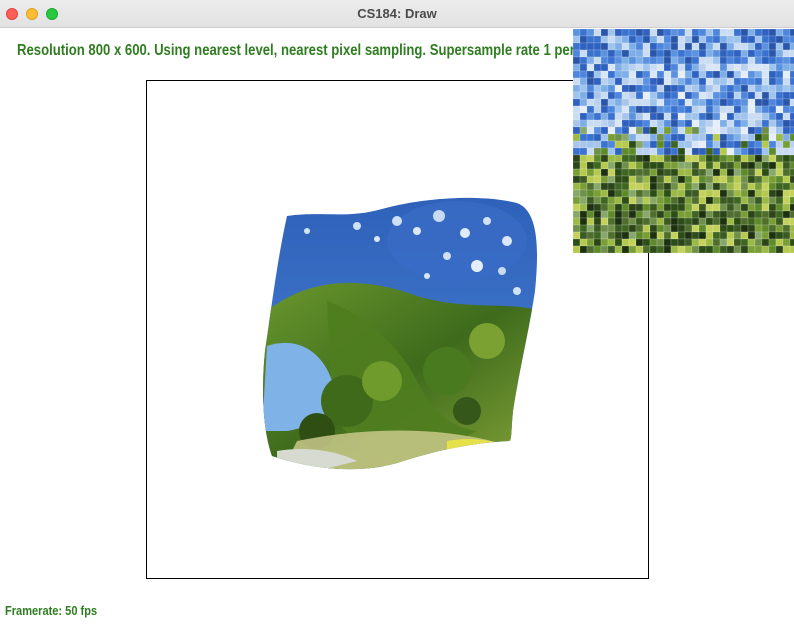 The width and height of the screenshot is (794, 626). I want to click on window-title: CS184: Draw, so click(397, 13).